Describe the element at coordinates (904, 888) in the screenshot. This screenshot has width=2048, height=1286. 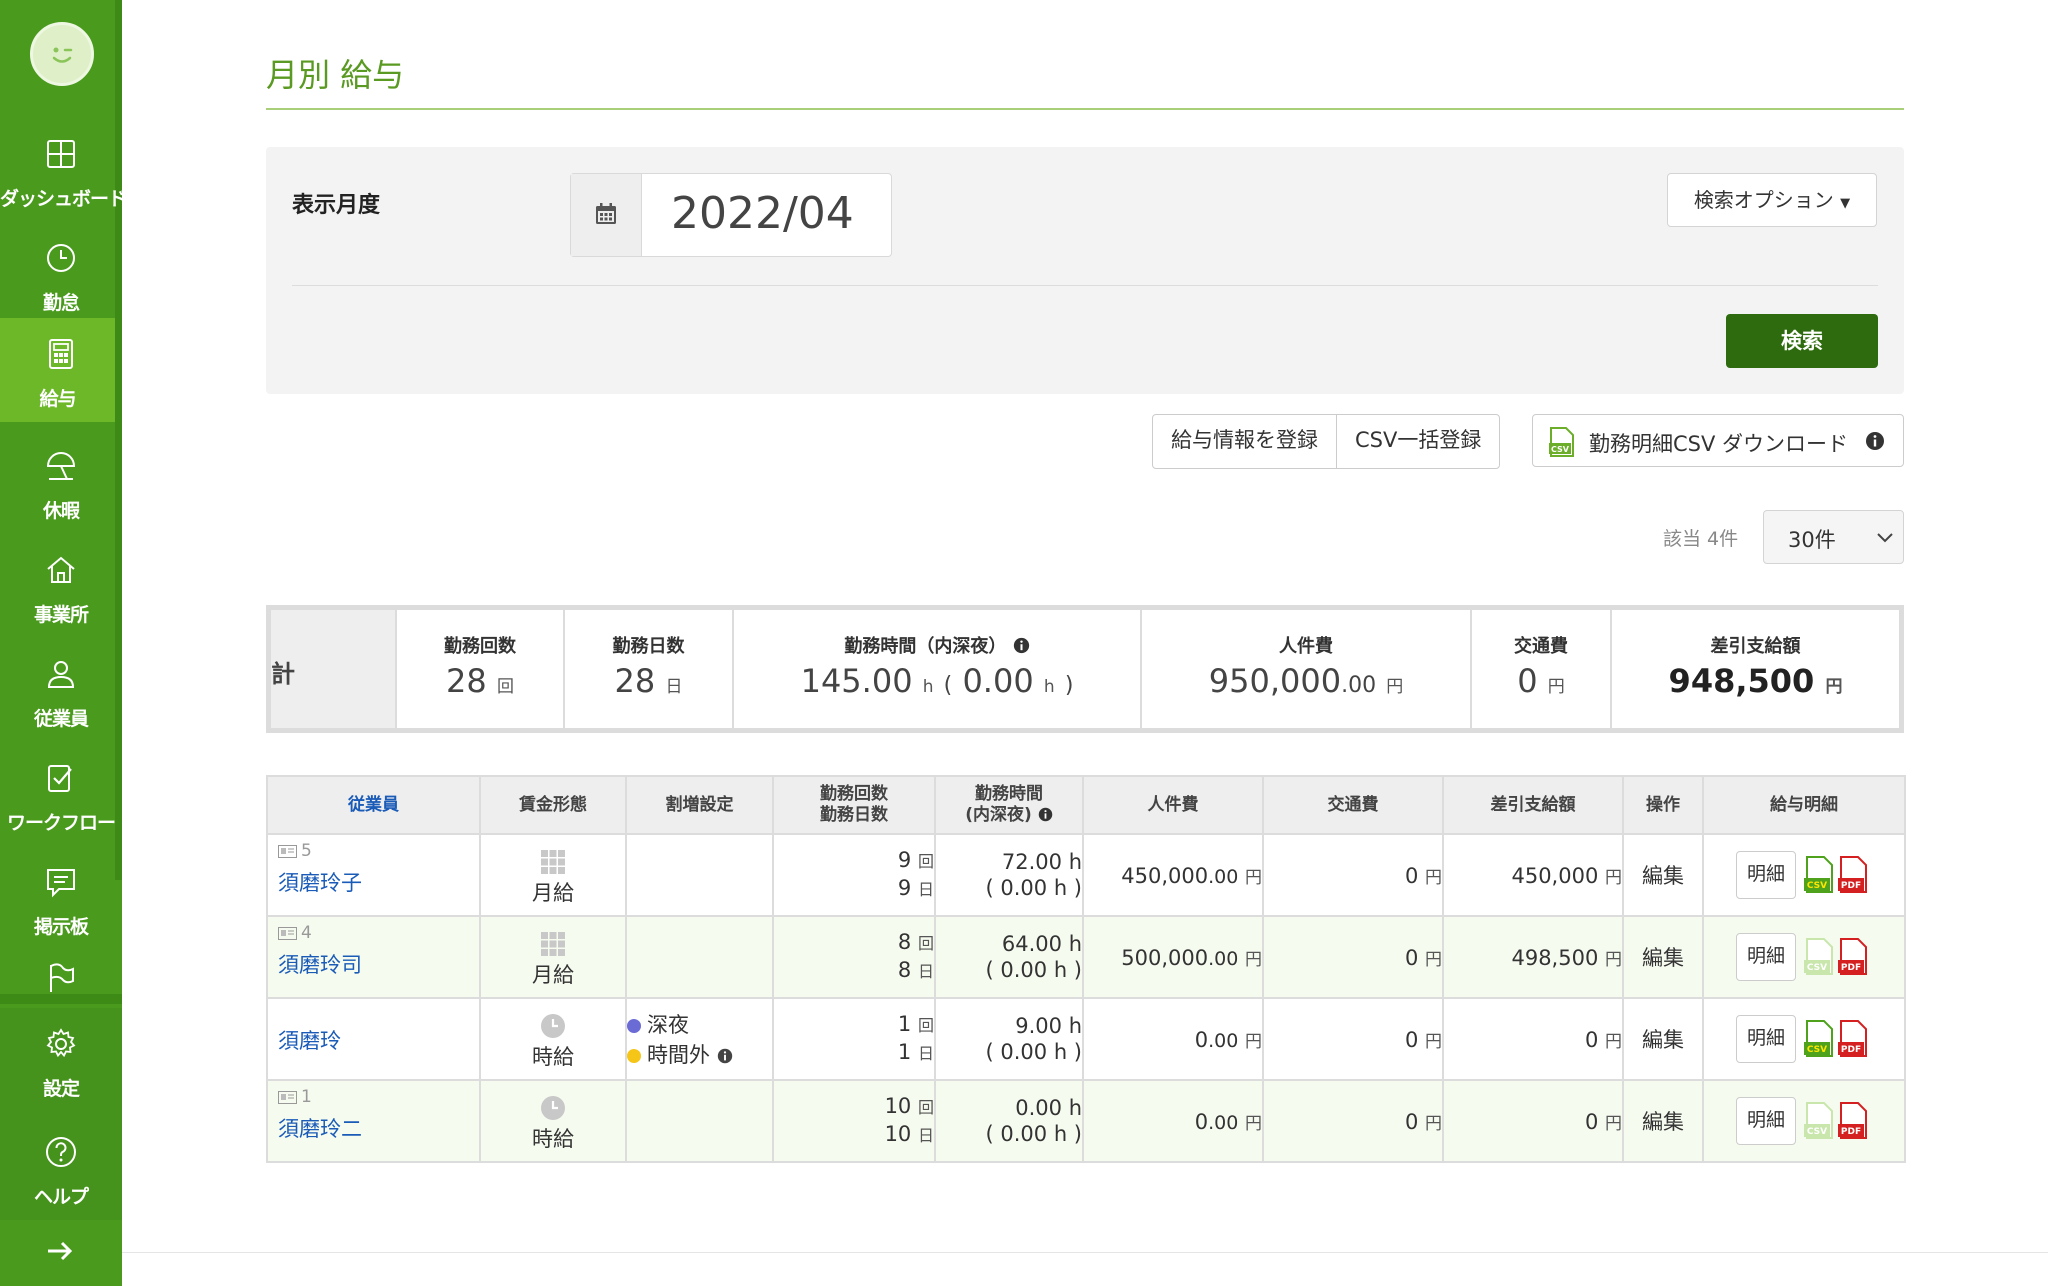
I see `work-days: 9` at that location.